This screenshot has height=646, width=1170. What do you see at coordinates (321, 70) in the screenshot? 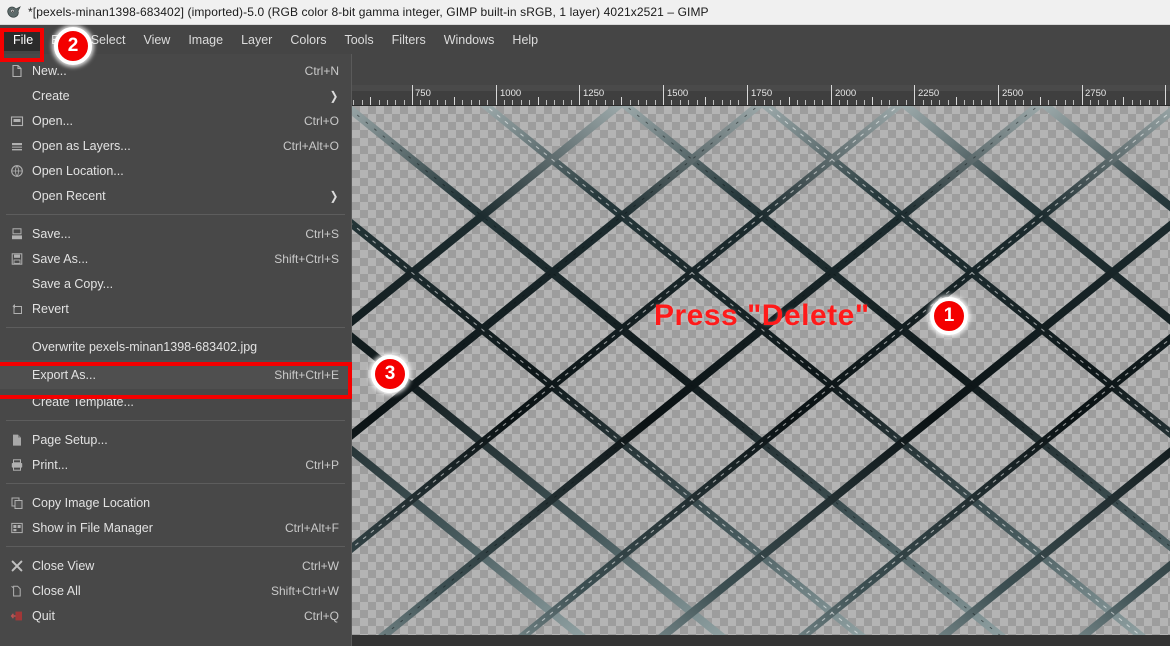
I see `menu-item-accel: Ctrl+N` at bounding box center [321, 70].